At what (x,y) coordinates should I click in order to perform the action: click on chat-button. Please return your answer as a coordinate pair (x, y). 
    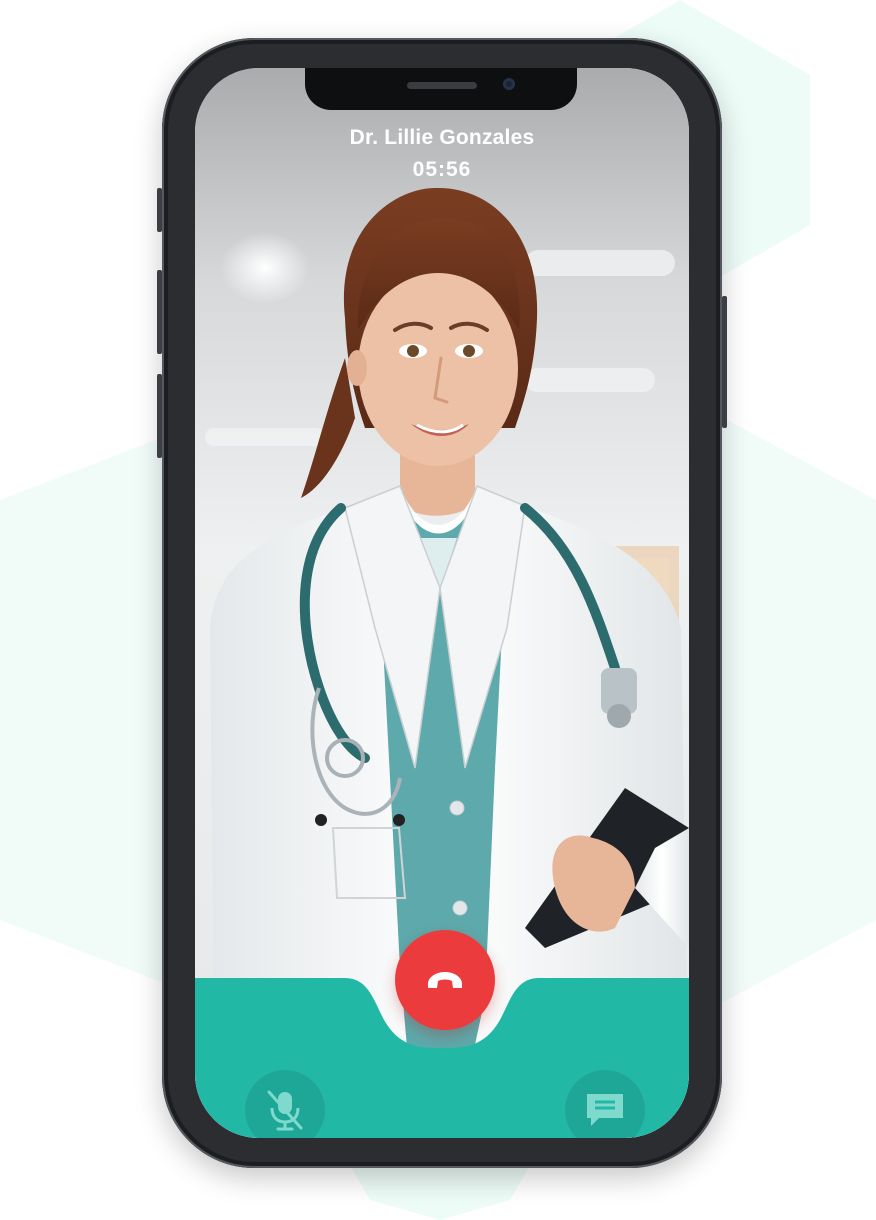
    Looking at the image, I should click on (605, 1104).